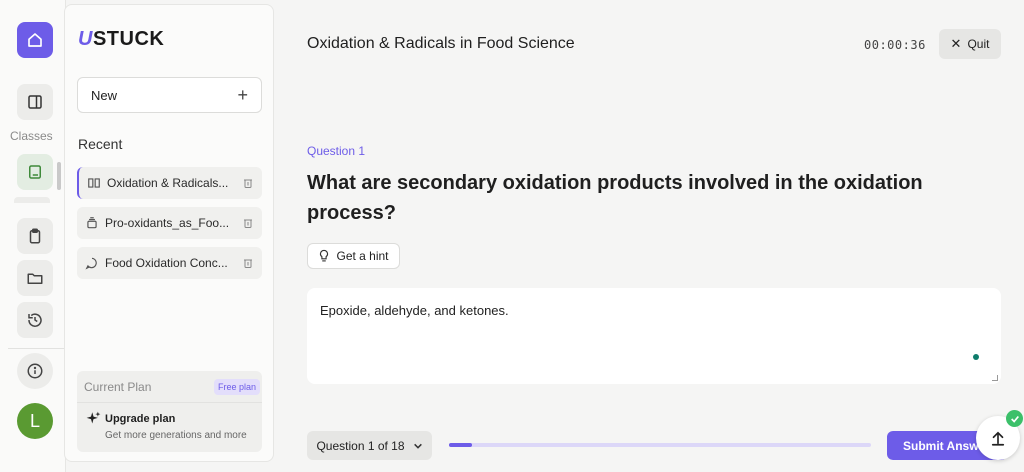 This screenshot has height=472, width=1024. I want to click on quit-button: ✕ Quit, so click(970, 44).